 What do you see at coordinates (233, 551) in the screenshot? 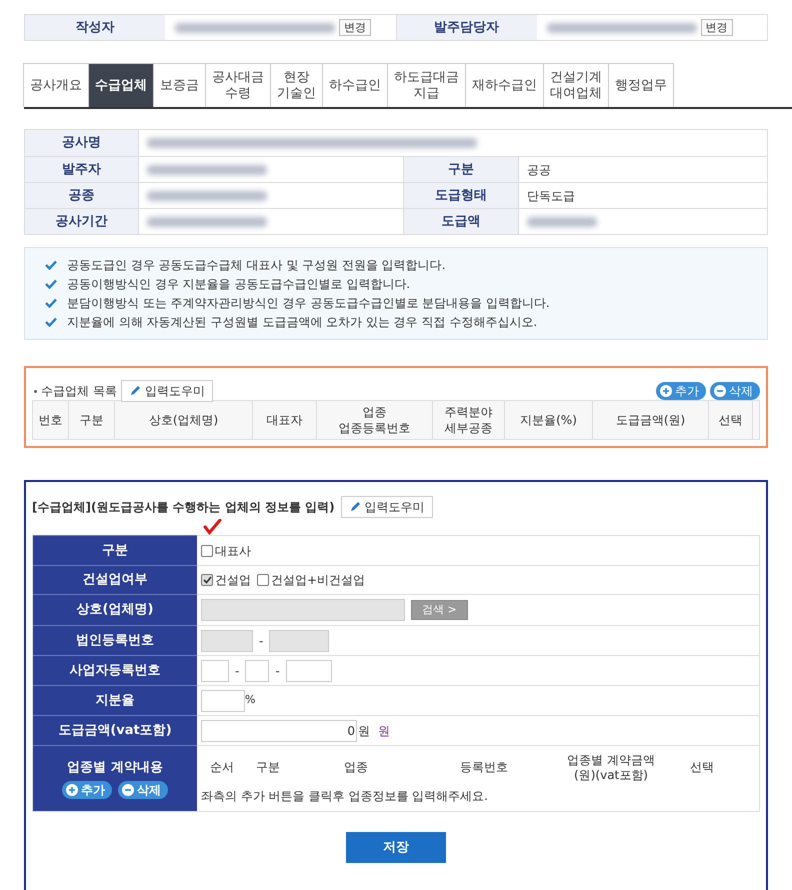
I see `checkbox-label: 대표사` at bounding box center [233, 551].